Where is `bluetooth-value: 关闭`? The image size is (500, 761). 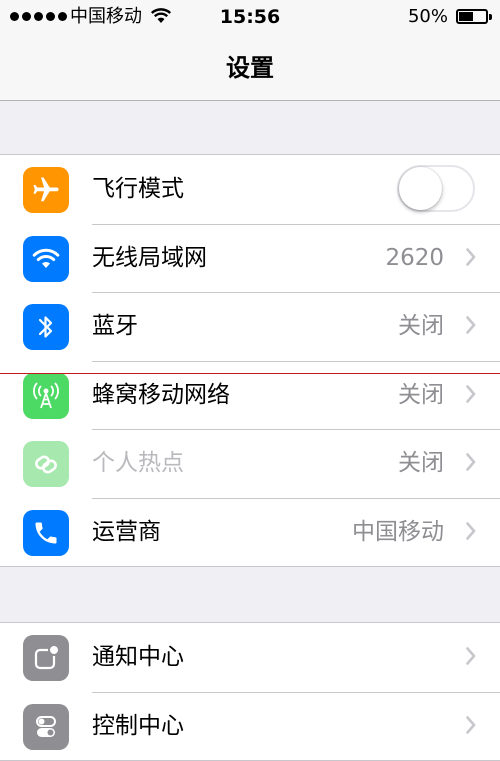 bluetooth-value: 关闭 is located at coordinates (421, 326).